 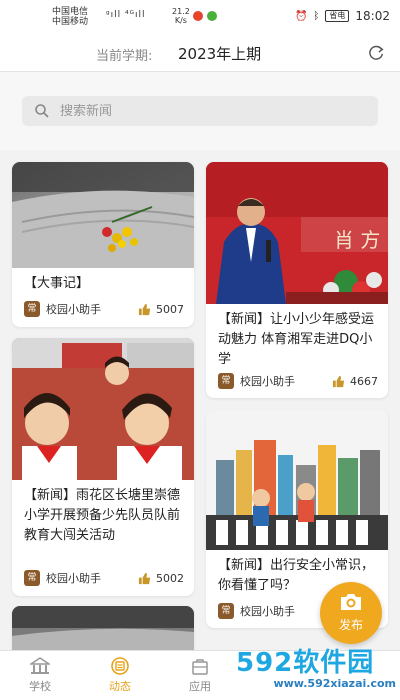 I want to click on term-value: 2023年上期, so click(x=219, y=53).